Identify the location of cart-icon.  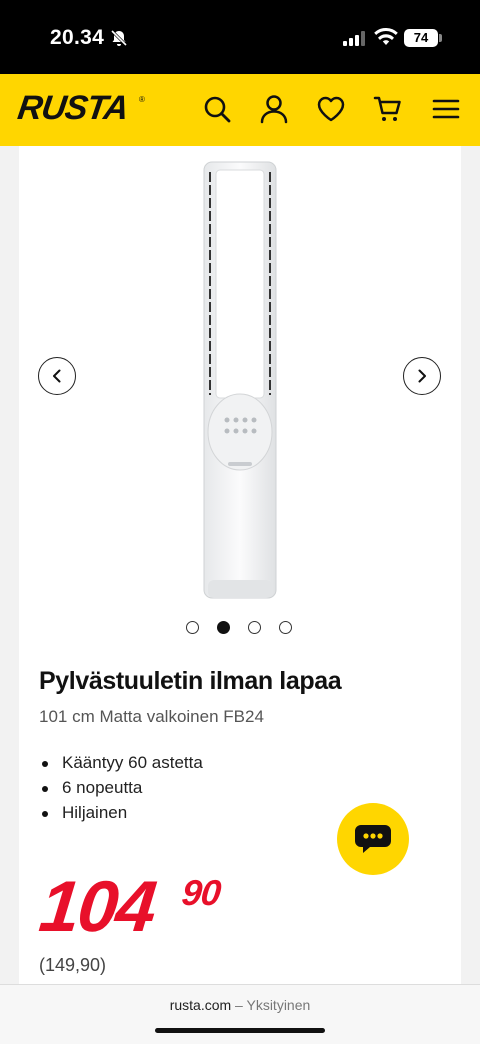
(388, 109).